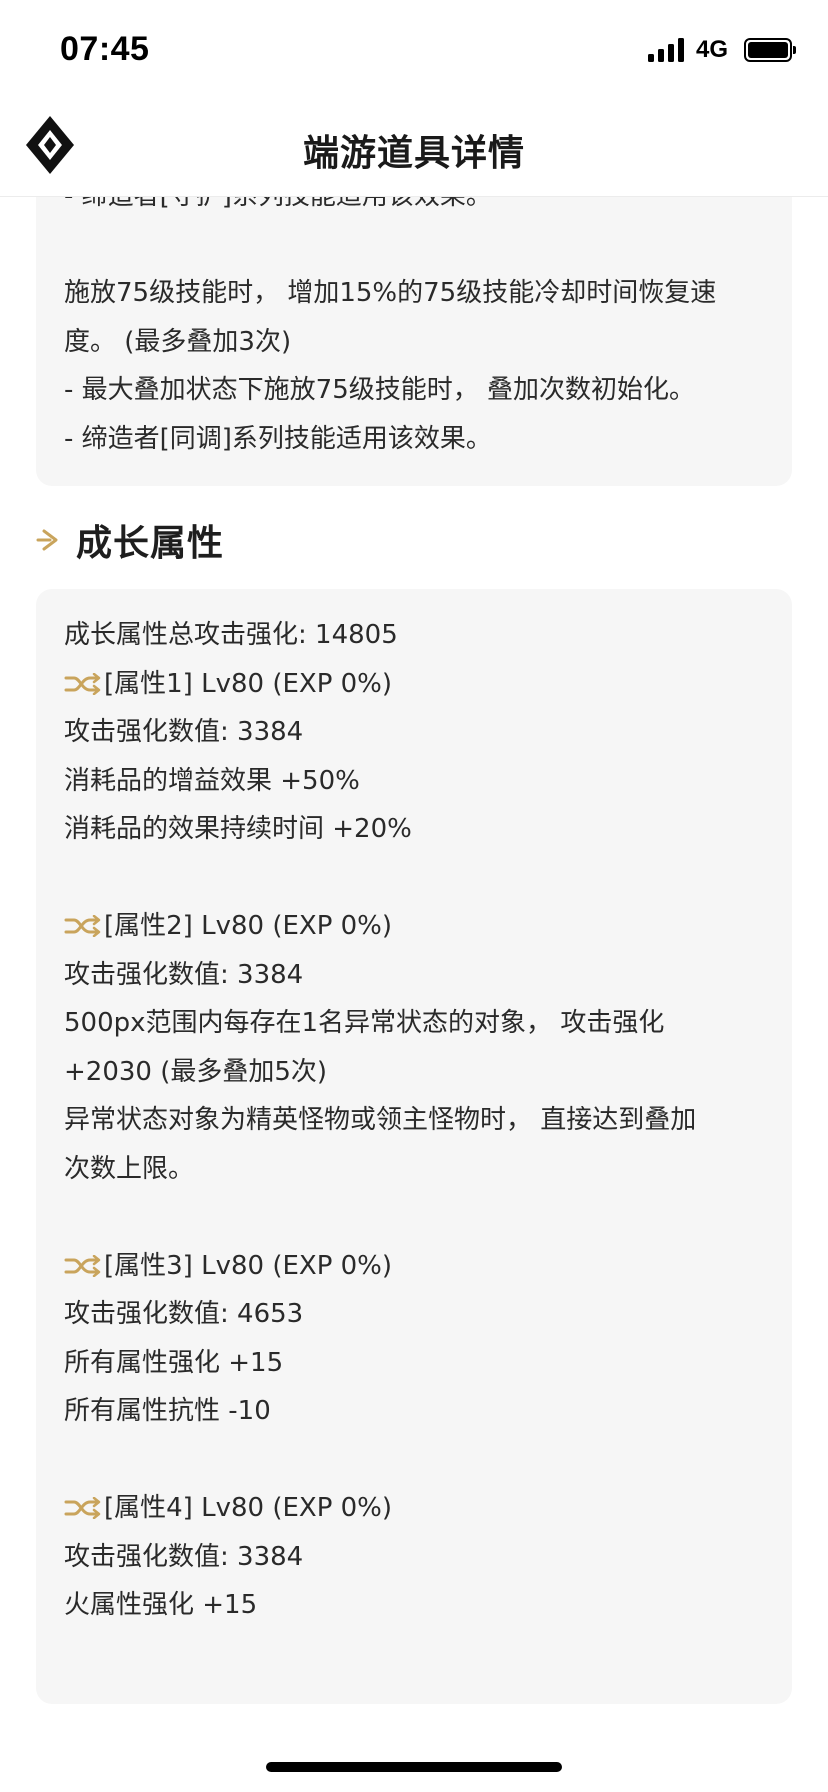  What do you see at coordinates (231, 635) in the screenshot?
I see `growth-total: 成长属性总攻击强化: 14805` at bounding box center [231, 635].